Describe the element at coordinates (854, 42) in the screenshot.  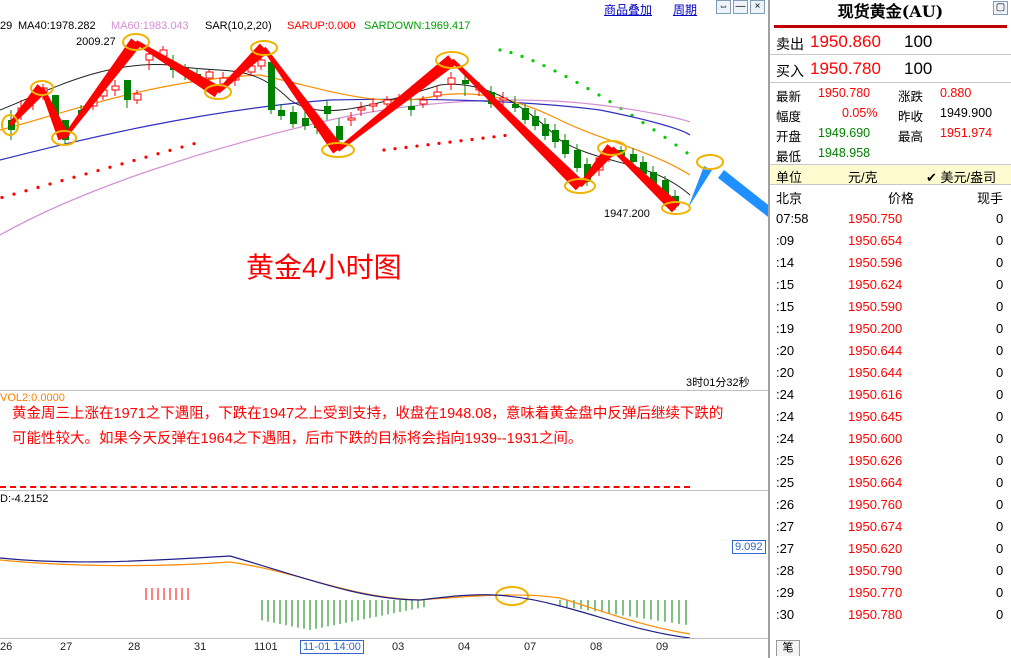
I see `sell-row: 卖出 1950.860 100` at that location.